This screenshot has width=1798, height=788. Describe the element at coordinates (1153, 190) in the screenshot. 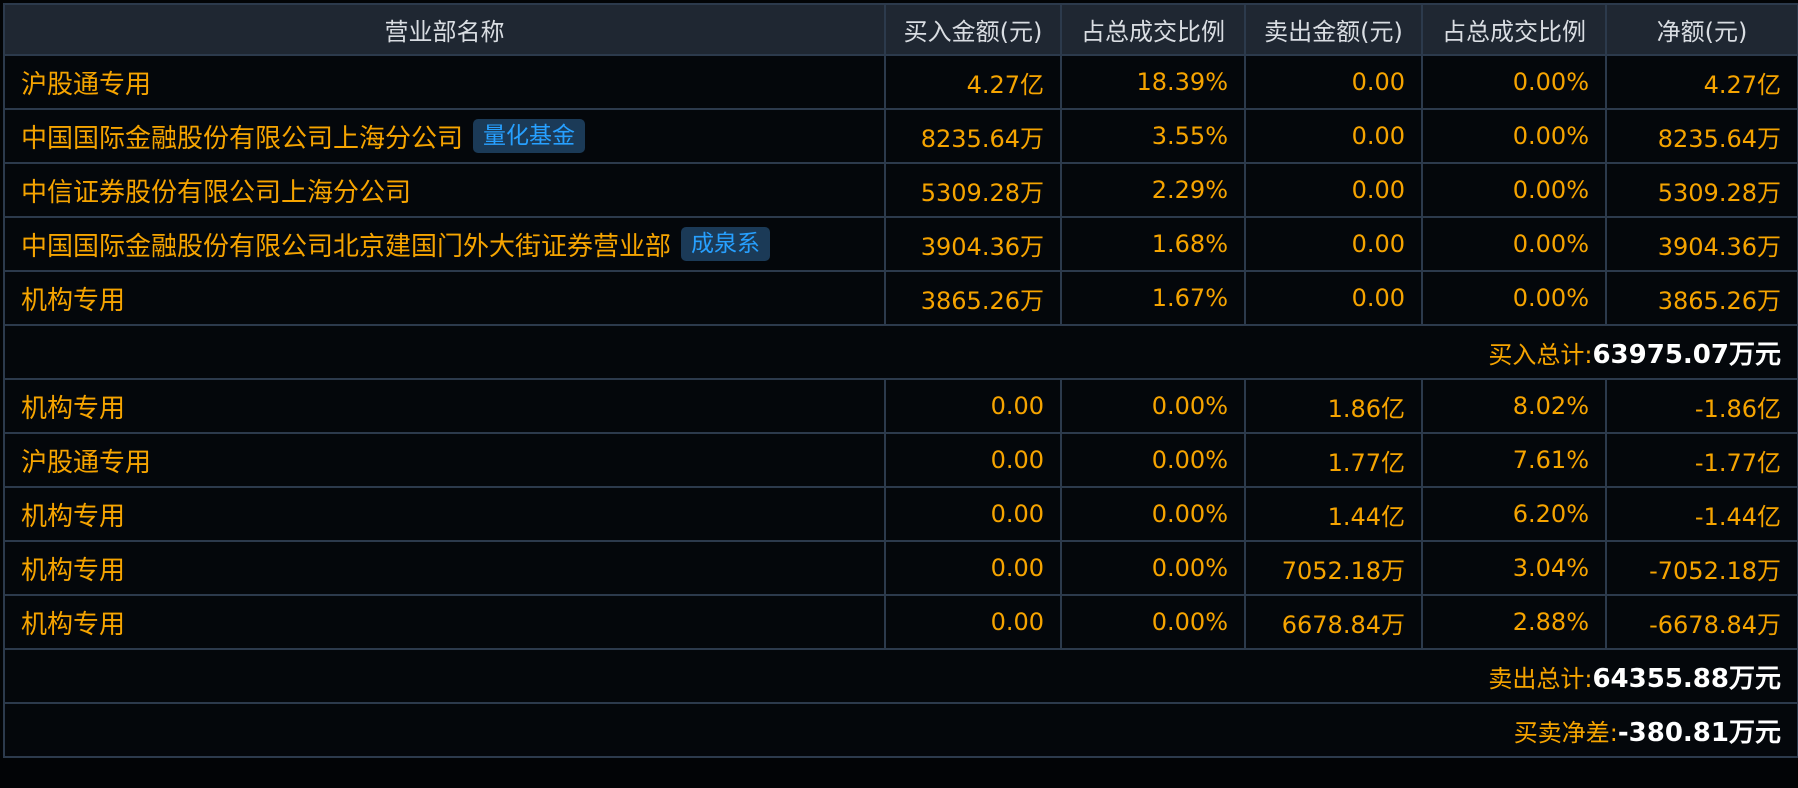

I see `buy-ratio: 2.29%` at that location.